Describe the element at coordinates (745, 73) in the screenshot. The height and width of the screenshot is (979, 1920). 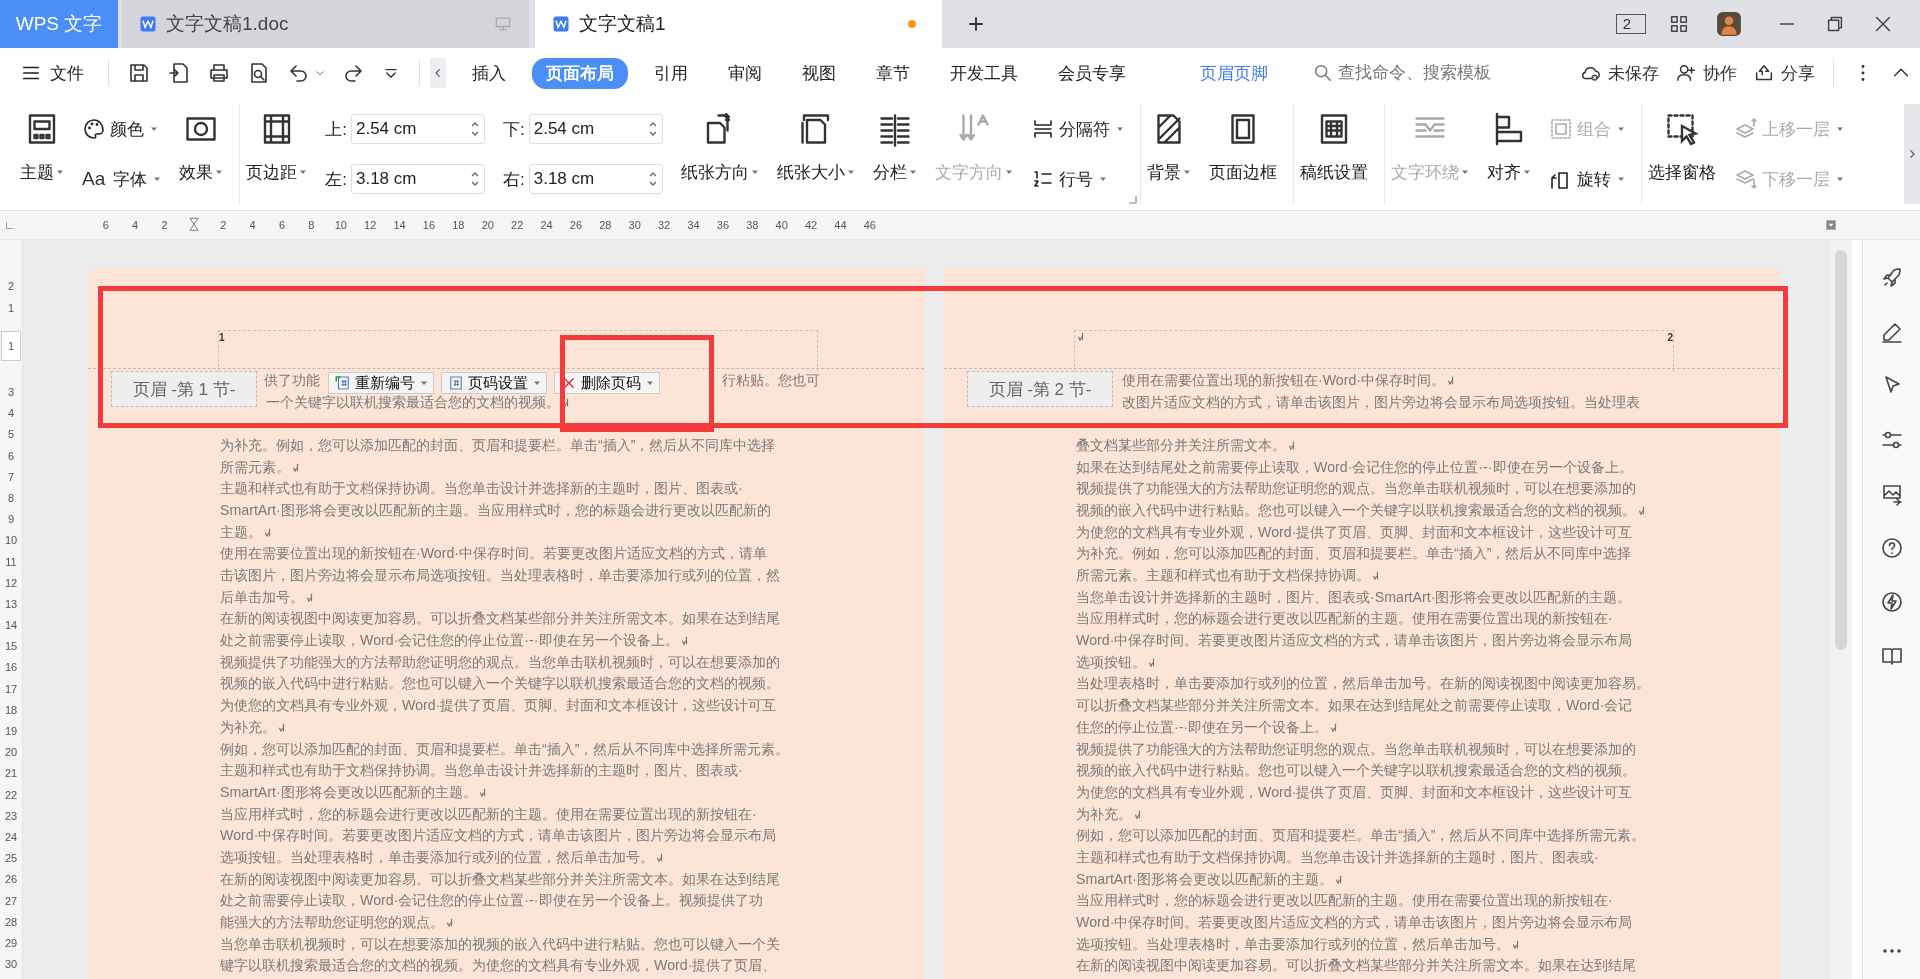
I see `ribbon-tab: 审阅` at that location.